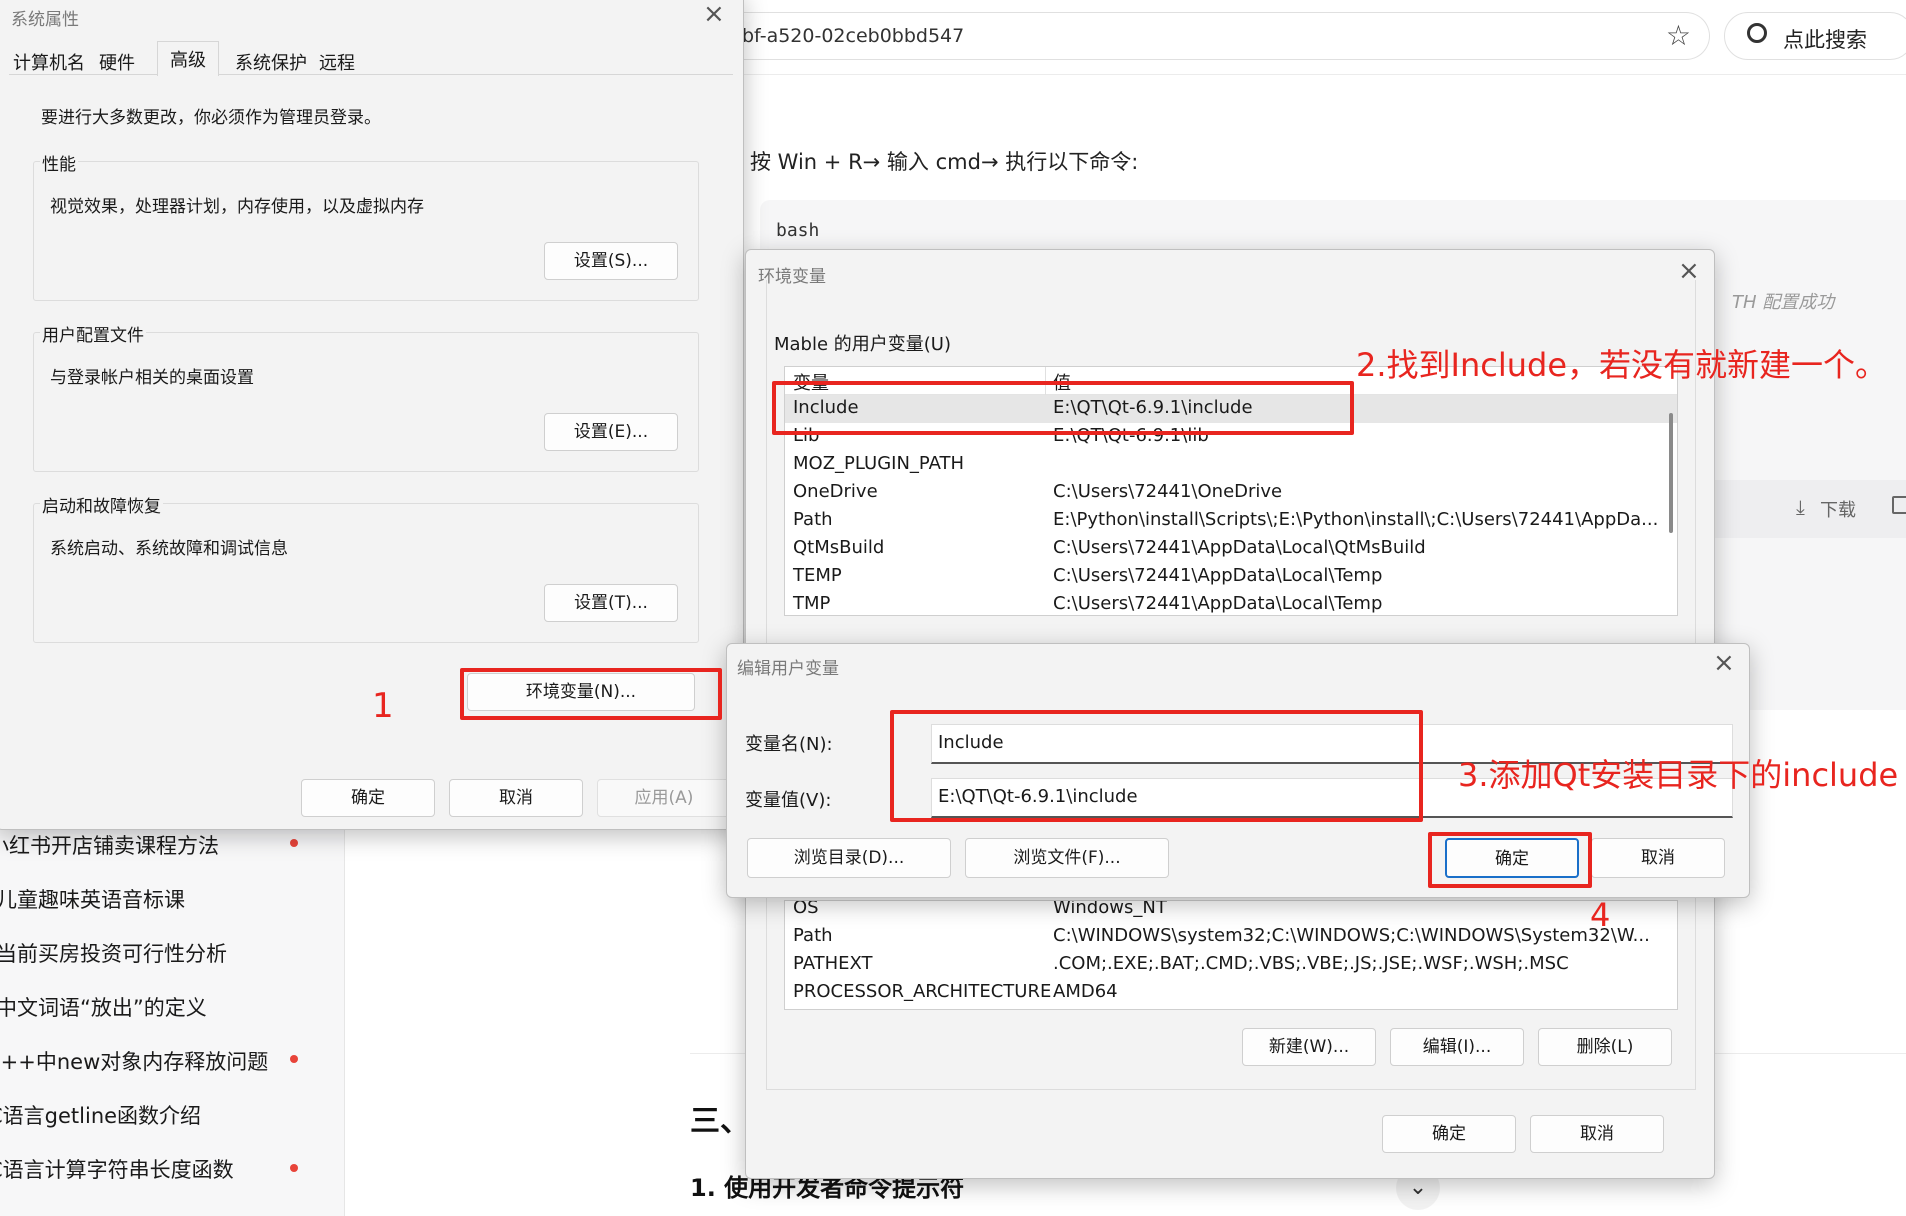 The image size is (1906, 1216). What do you see at coordinates (93, 333) in the screenshot?
I see `group-label: 用户配置文件` at bounding box center [93, 333].